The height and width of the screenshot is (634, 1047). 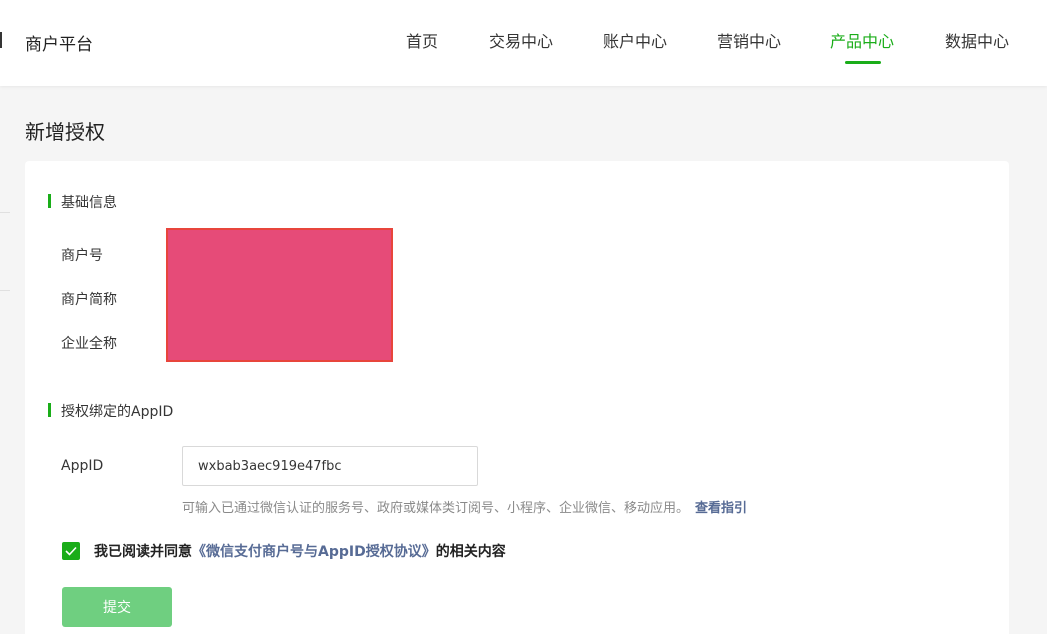 What do you see at coordinates (117, 607) in the screenshot?
I see `submit-button: 提交` at bounding box center [117, 607].